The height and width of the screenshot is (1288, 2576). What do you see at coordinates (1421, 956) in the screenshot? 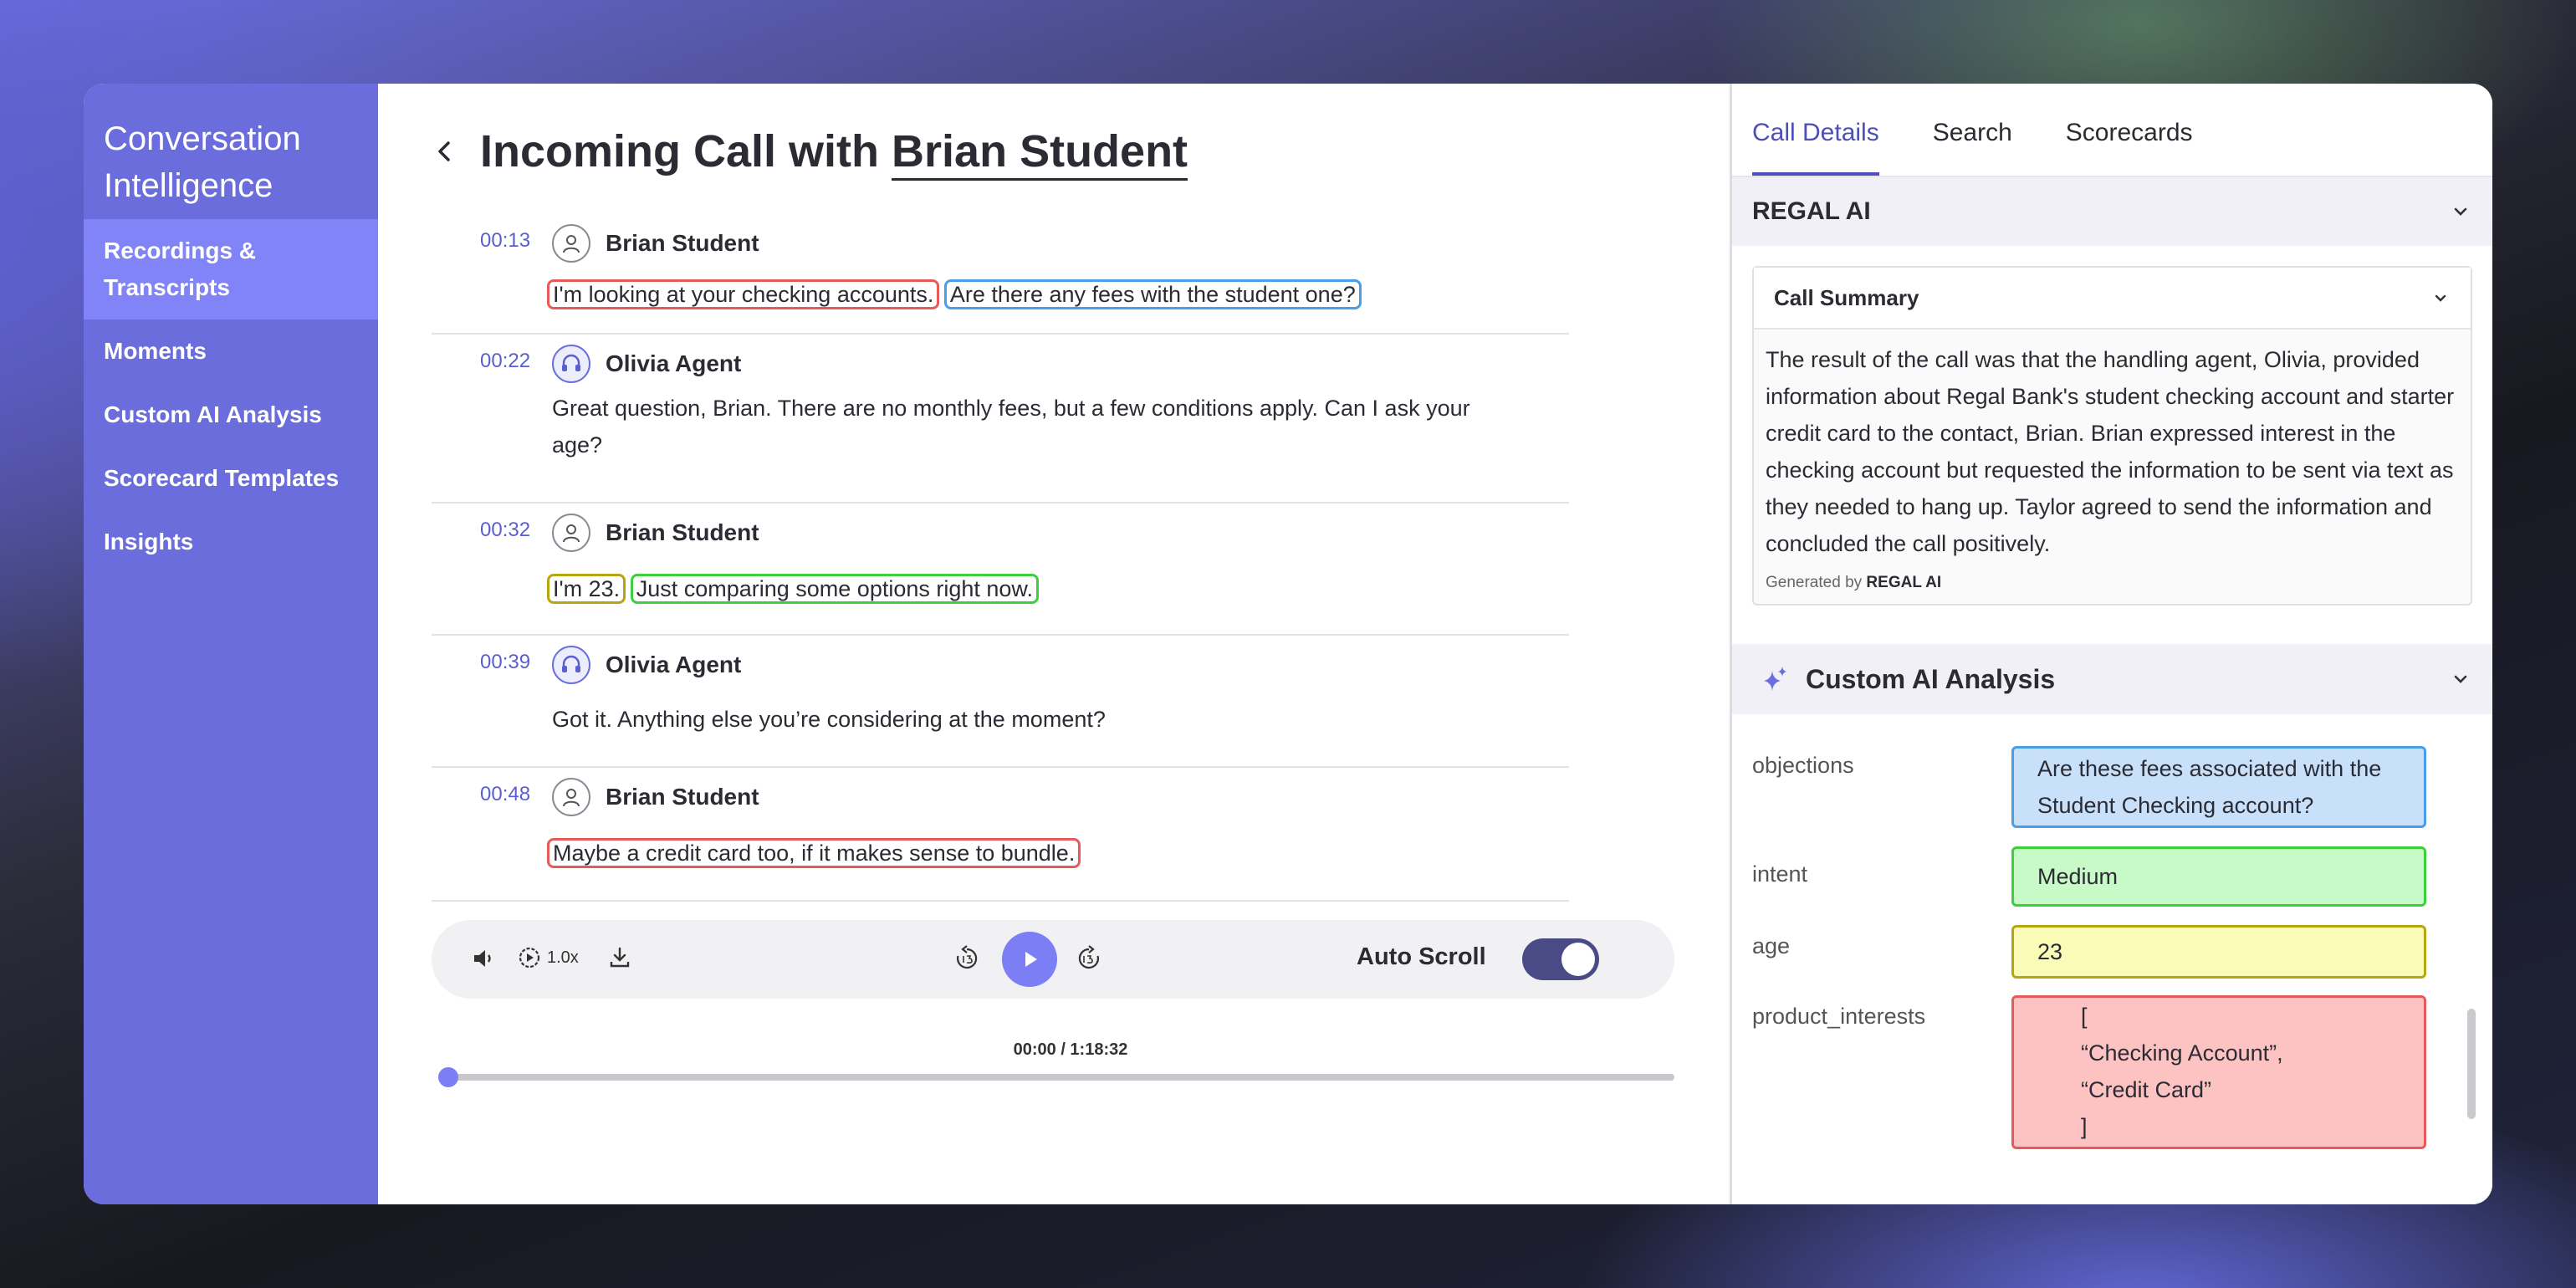
I see `auto-scroll-label: Auto Scroll` at bounding box center [1421, 956].